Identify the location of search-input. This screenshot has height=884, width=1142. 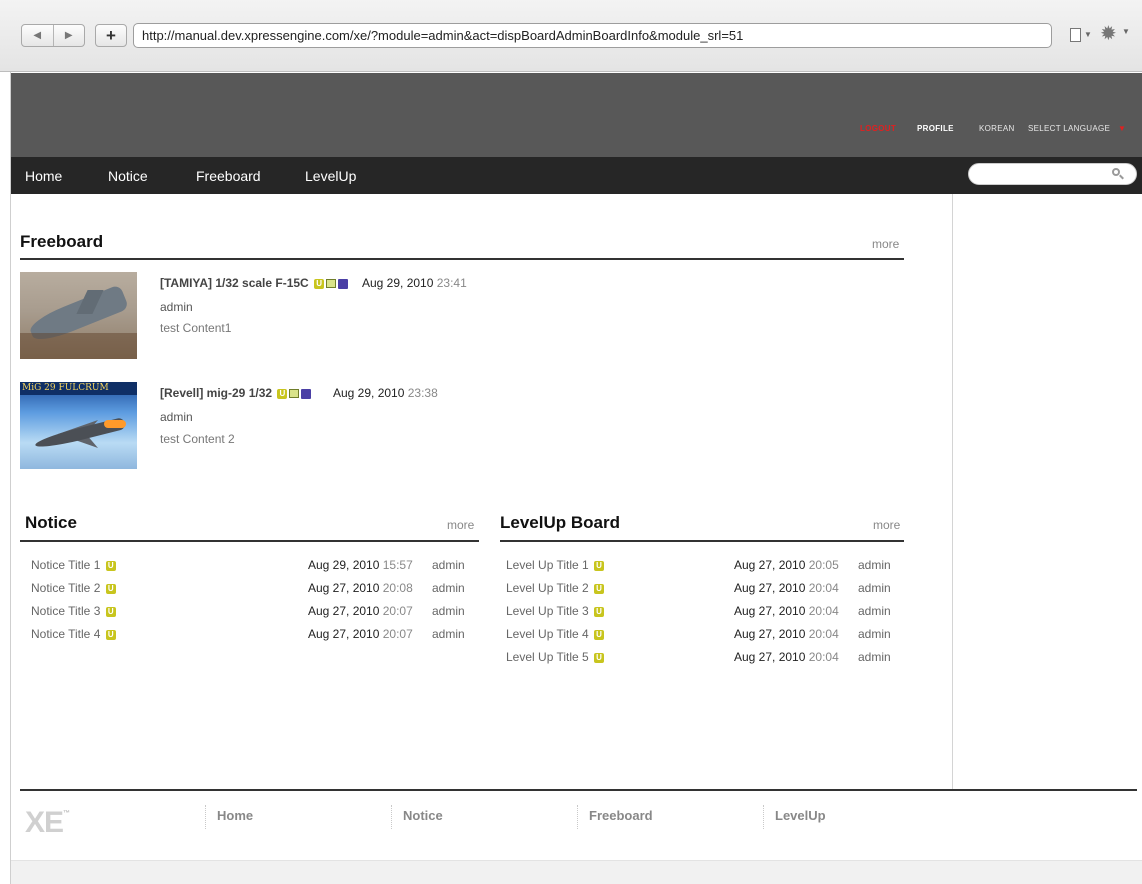
(1044, 174).